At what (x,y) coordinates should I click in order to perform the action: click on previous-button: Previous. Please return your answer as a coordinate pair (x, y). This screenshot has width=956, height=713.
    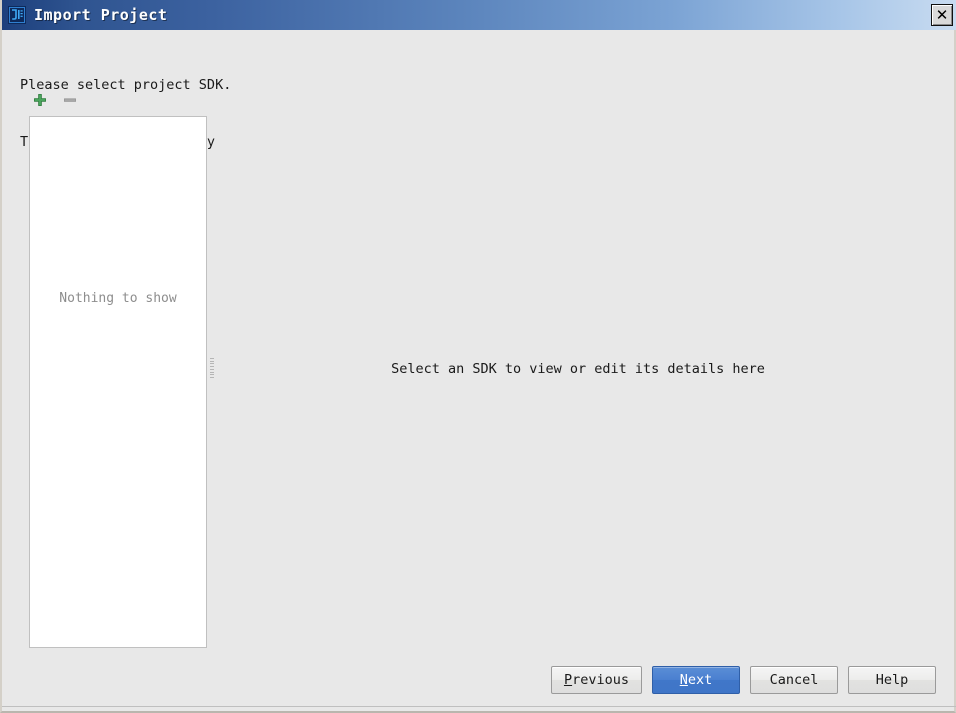
    Looking at the image, I should click on (596, 680).